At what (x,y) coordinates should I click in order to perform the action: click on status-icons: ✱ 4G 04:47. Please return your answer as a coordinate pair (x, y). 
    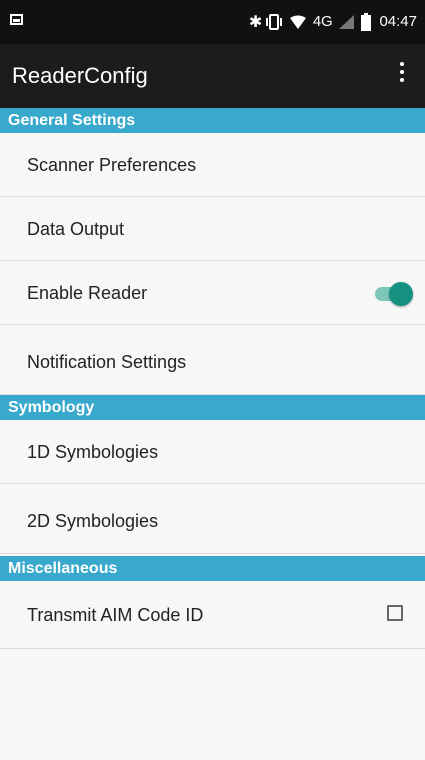
    Looking at the image, I should click on (333, 22).